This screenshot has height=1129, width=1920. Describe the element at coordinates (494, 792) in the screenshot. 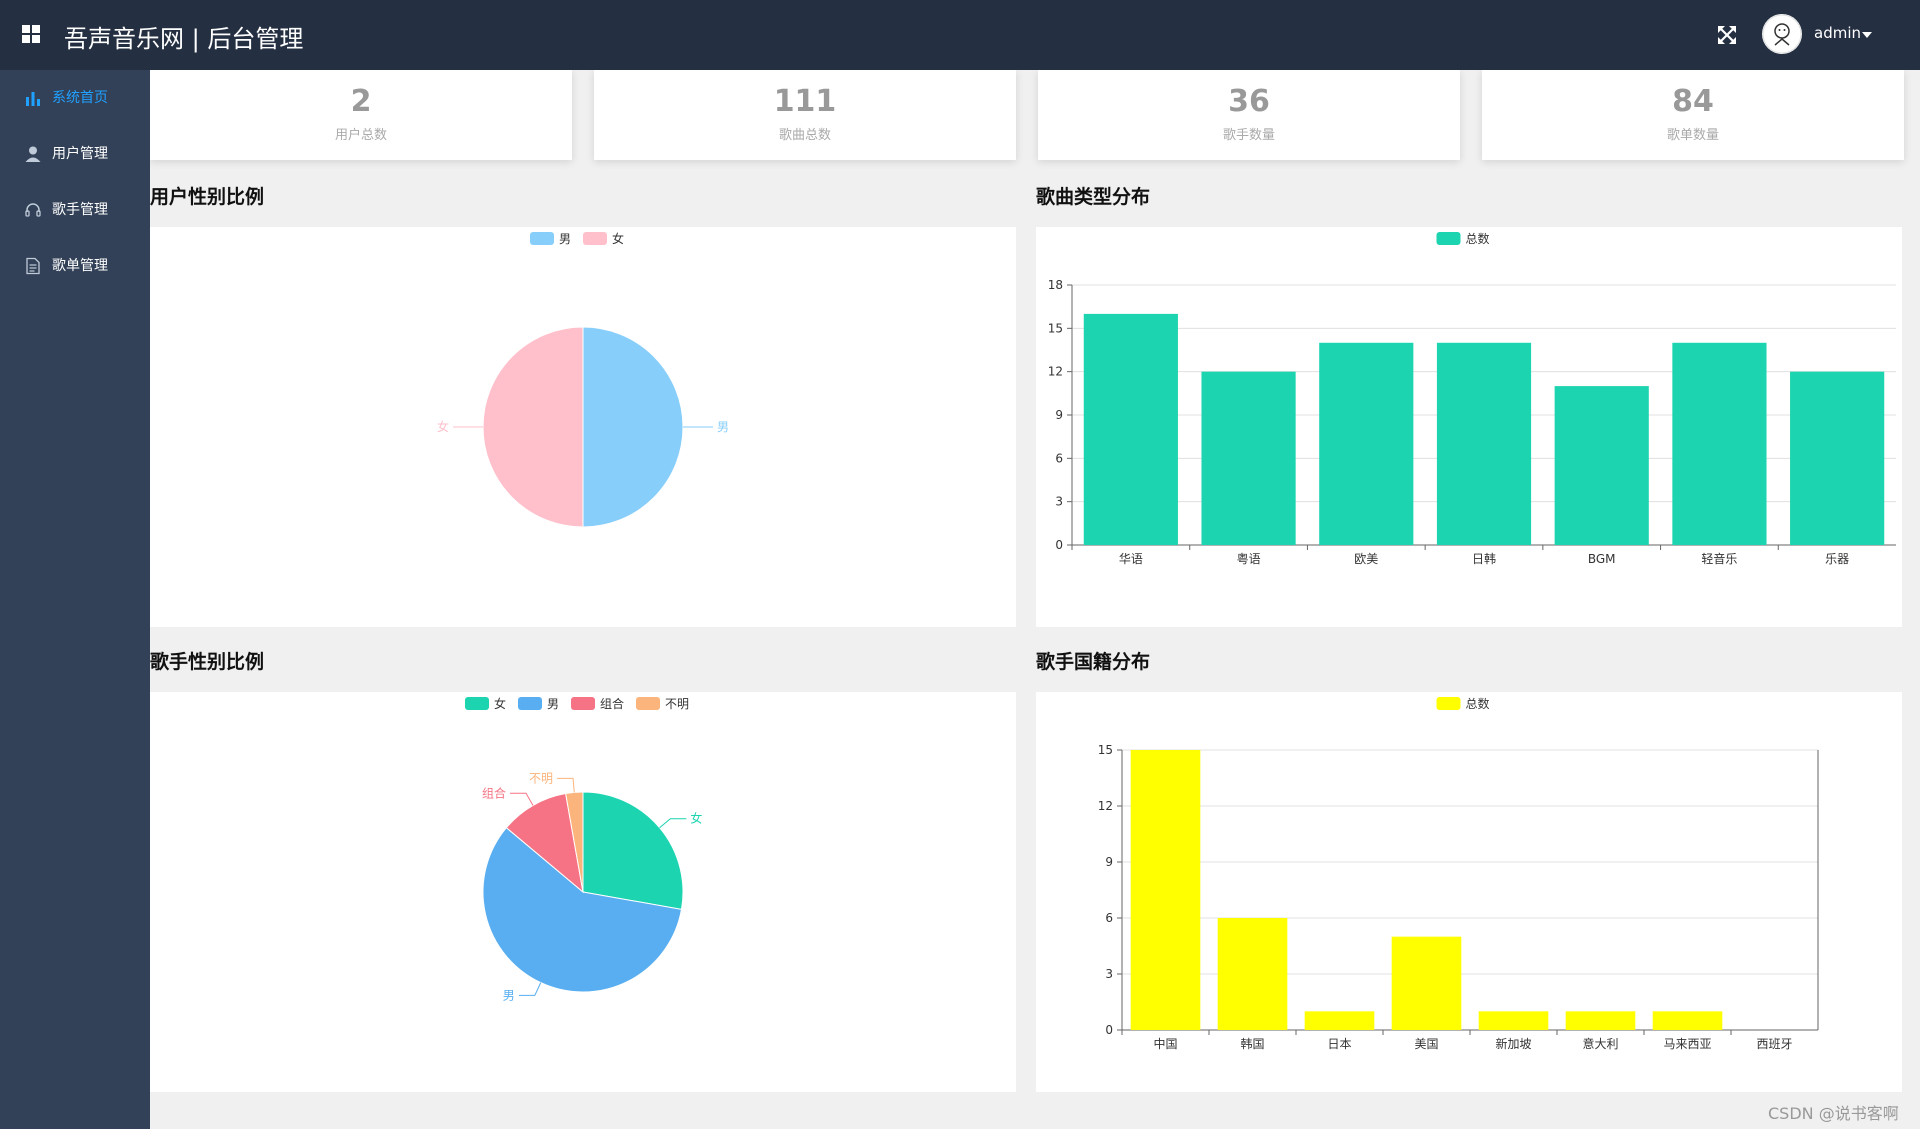

I see `pie-label: 组合` at that location.